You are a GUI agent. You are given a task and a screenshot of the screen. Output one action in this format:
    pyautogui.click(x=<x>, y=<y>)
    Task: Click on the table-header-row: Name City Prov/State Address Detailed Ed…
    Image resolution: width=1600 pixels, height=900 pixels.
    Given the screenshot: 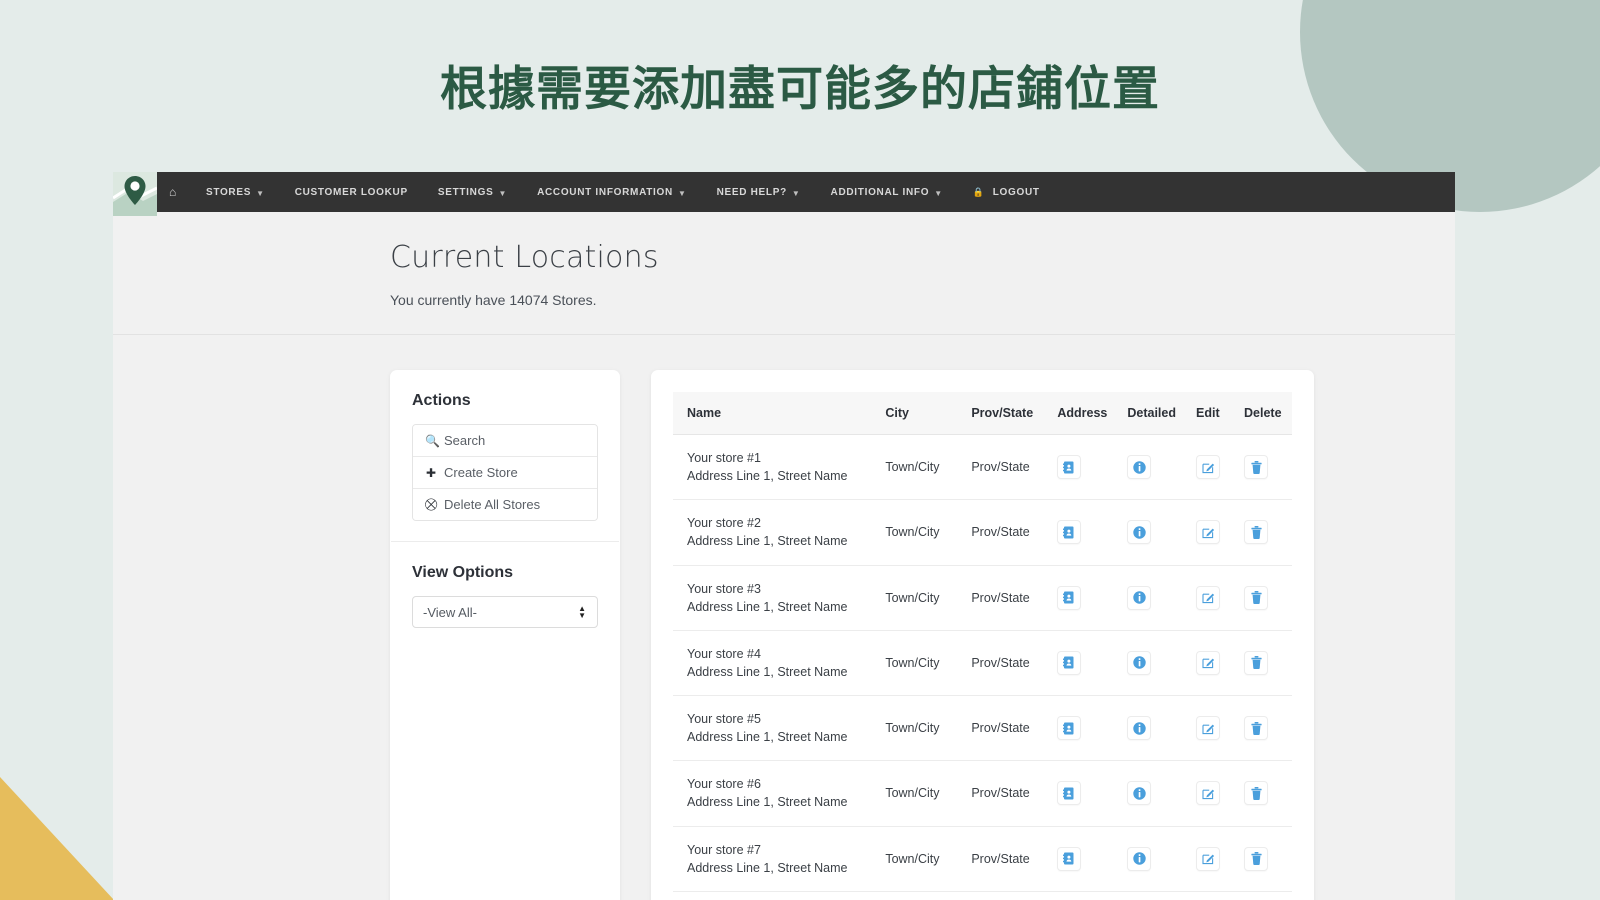 What is the action you would take?
    pyautogui.click(x=982, y=413)
    